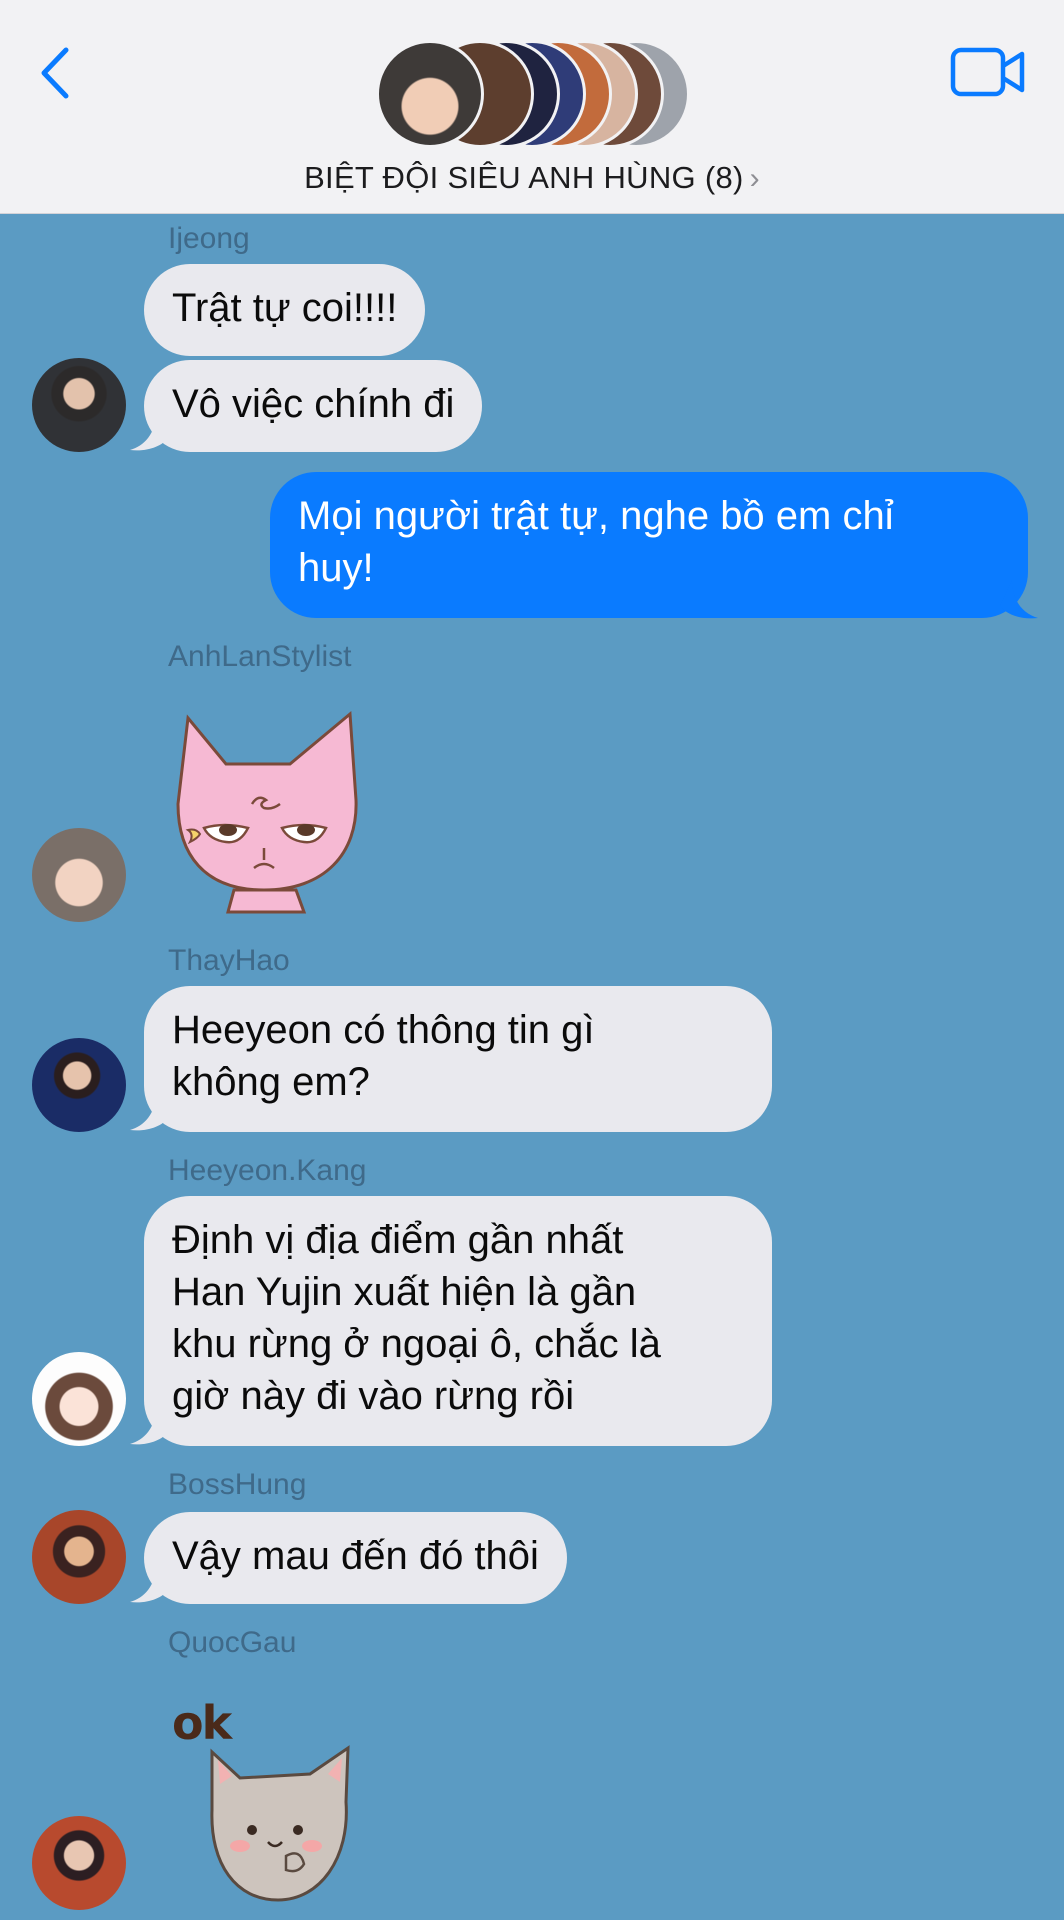  Describe the element at coordinates (237, 1484) in the screenshot. I see `sender-name: BossHung` at that location.